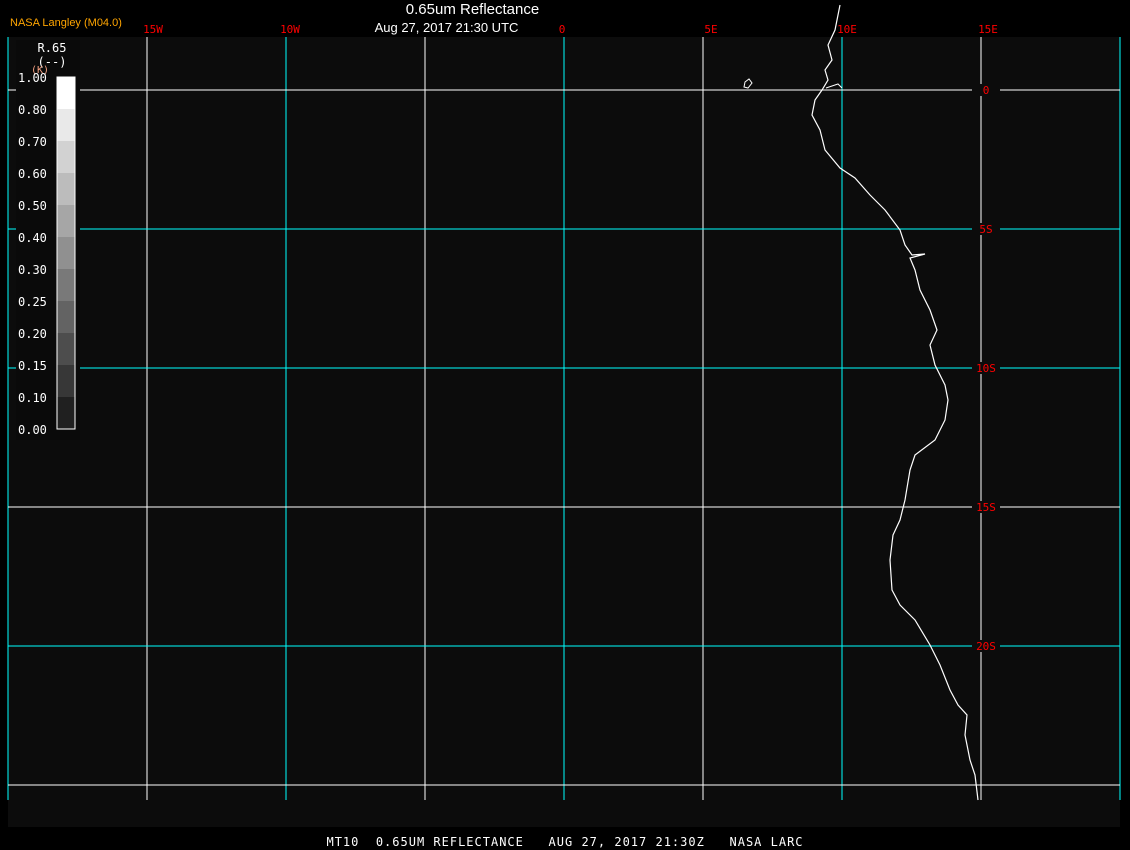 The height and width of the screenshot is (850, 1130). Describe the element at coordinates (32, 206) in the screenshot. I see `colorbar-tick: 0.50` at that location.